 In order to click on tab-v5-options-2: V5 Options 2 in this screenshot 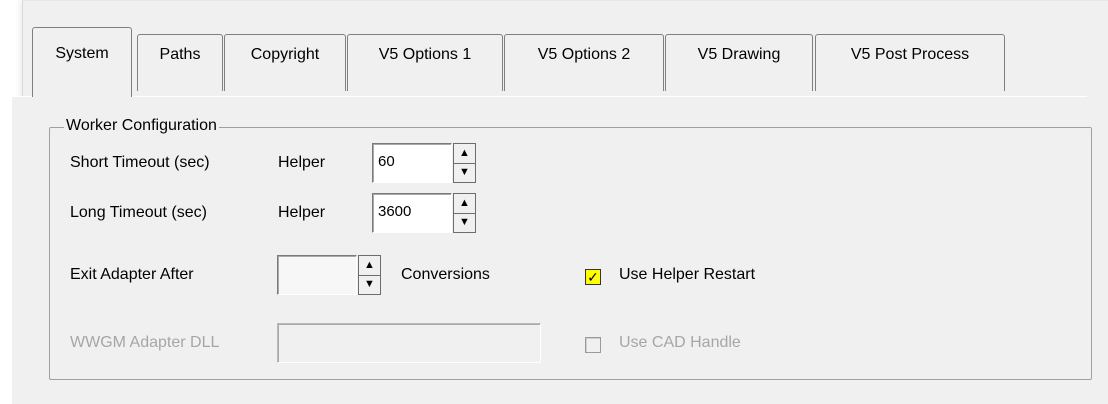, I will do `click(584, 62)`.